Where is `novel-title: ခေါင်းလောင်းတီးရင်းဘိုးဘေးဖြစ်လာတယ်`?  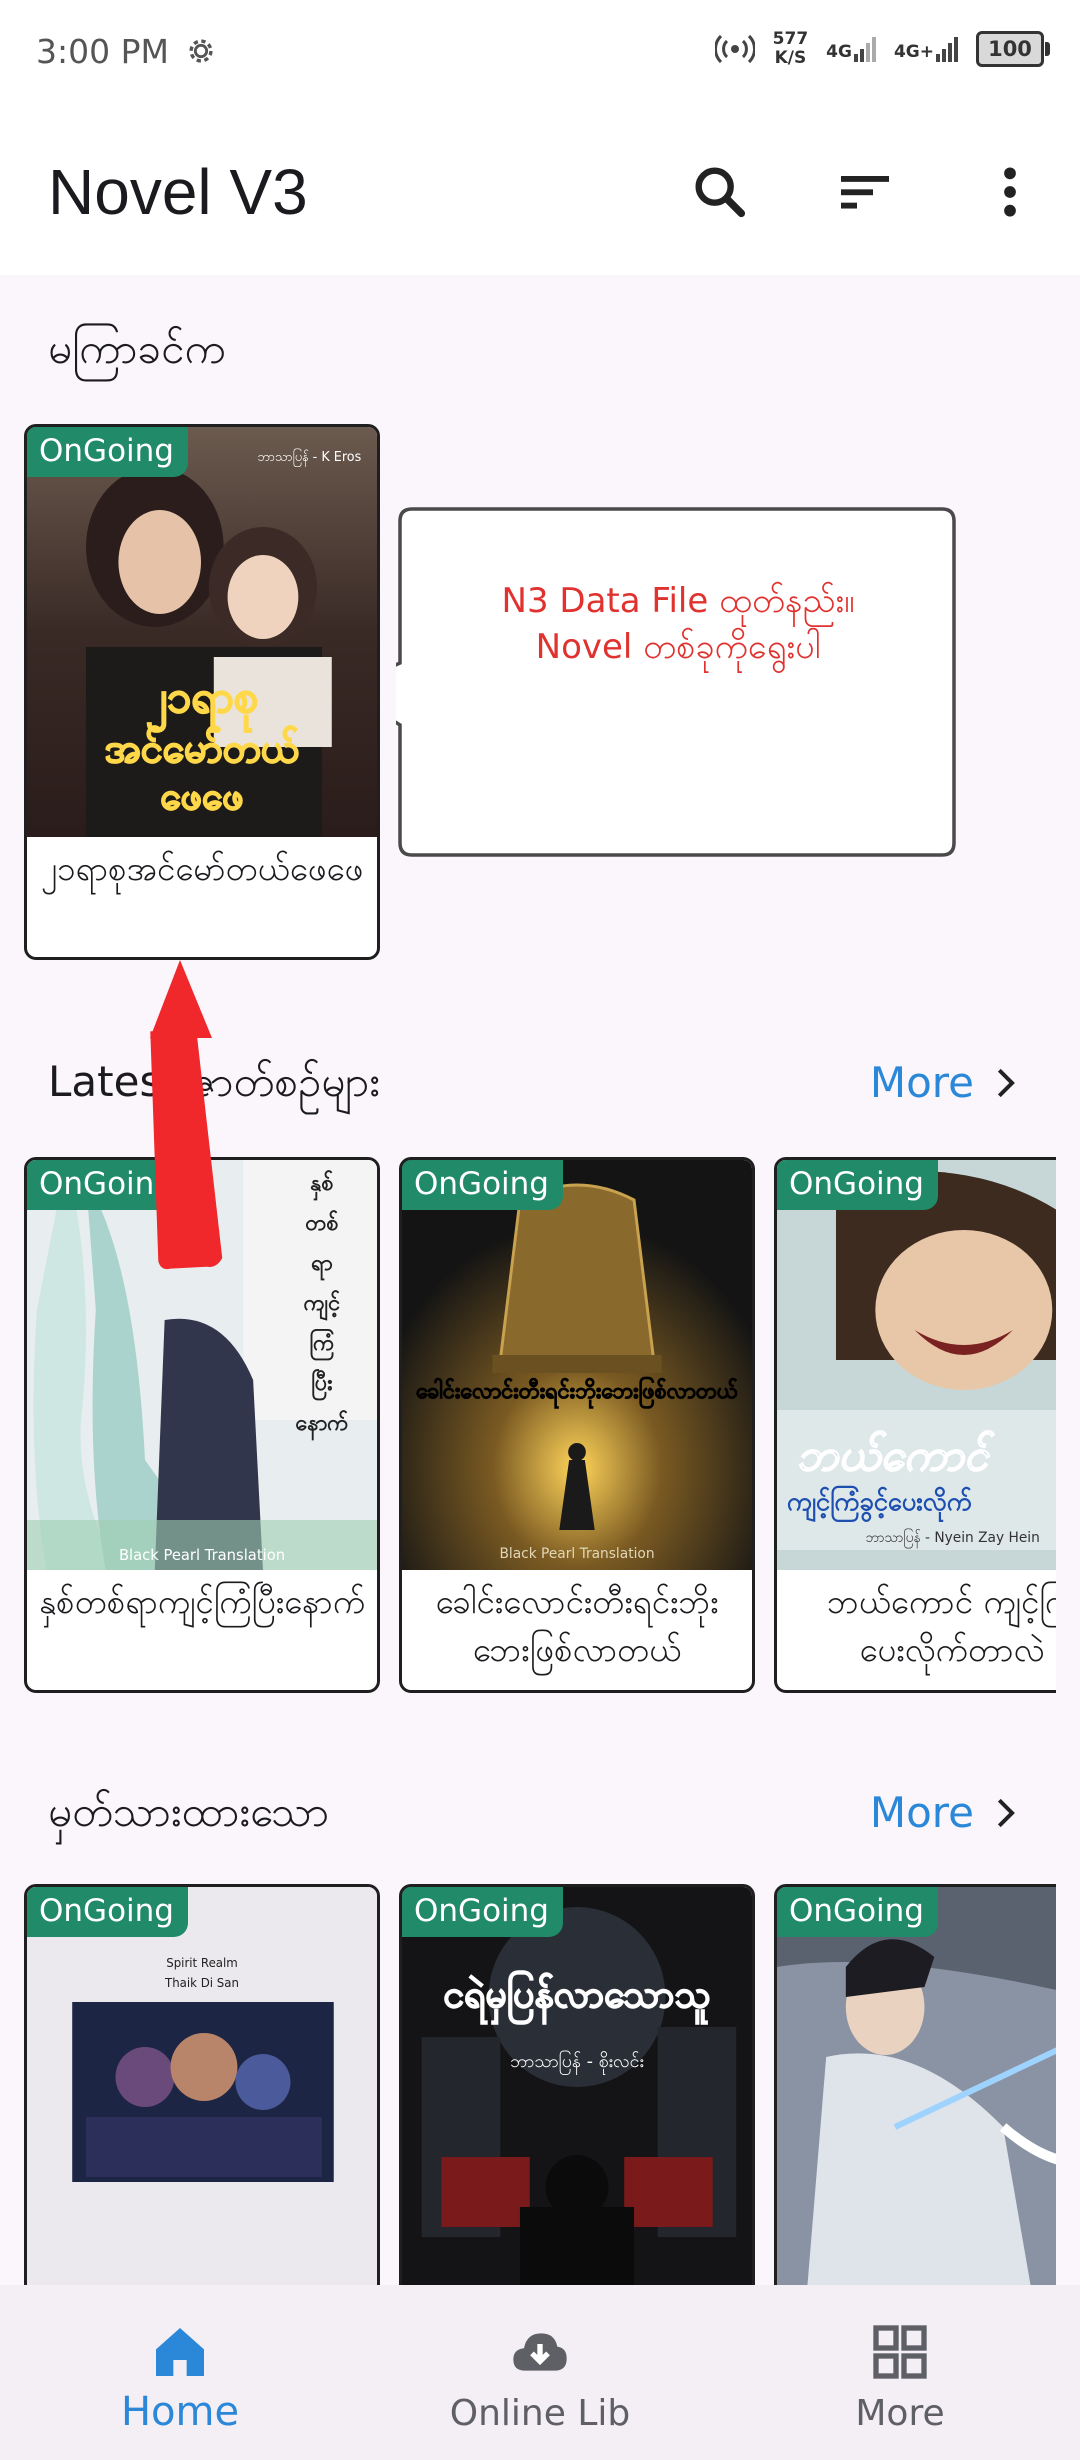 novel-title: ခေါင်းလောင်းတီးရင်းဘိုးဘေးဖြစ်လာတယ် is located at coordinates (577, 1625).